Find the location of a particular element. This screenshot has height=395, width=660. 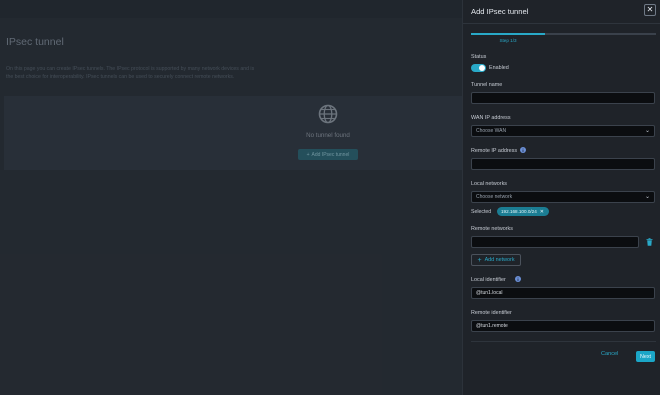

remote-ip-label: Remote IP address is located at coordinates (494, 151).